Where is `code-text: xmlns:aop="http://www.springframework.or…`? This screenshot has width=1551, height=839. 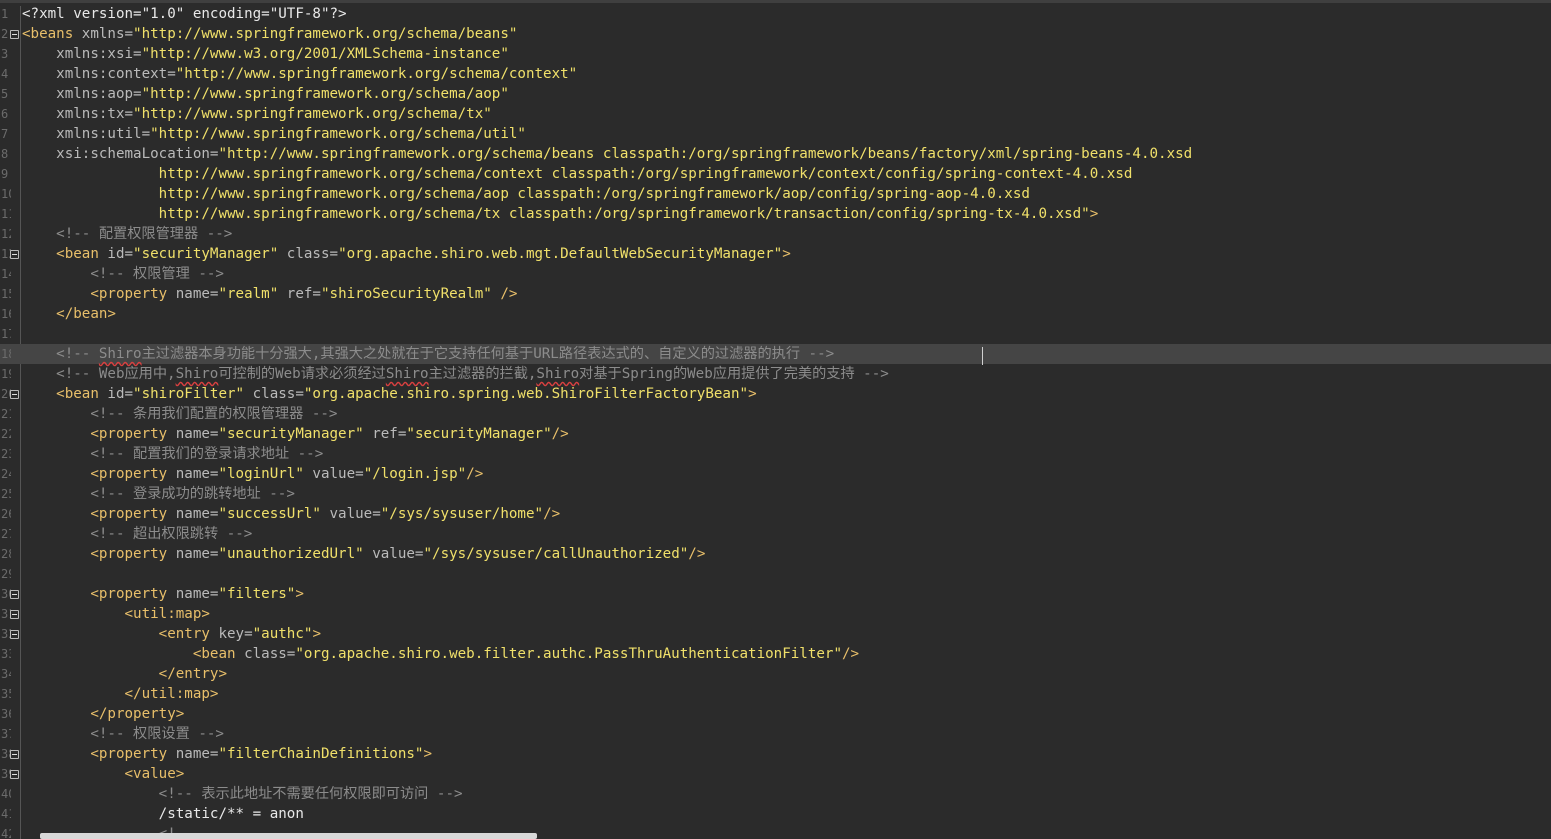
code-text: xmlns:aop="http://www.springframework.or… is located at coordinates (265, 94).